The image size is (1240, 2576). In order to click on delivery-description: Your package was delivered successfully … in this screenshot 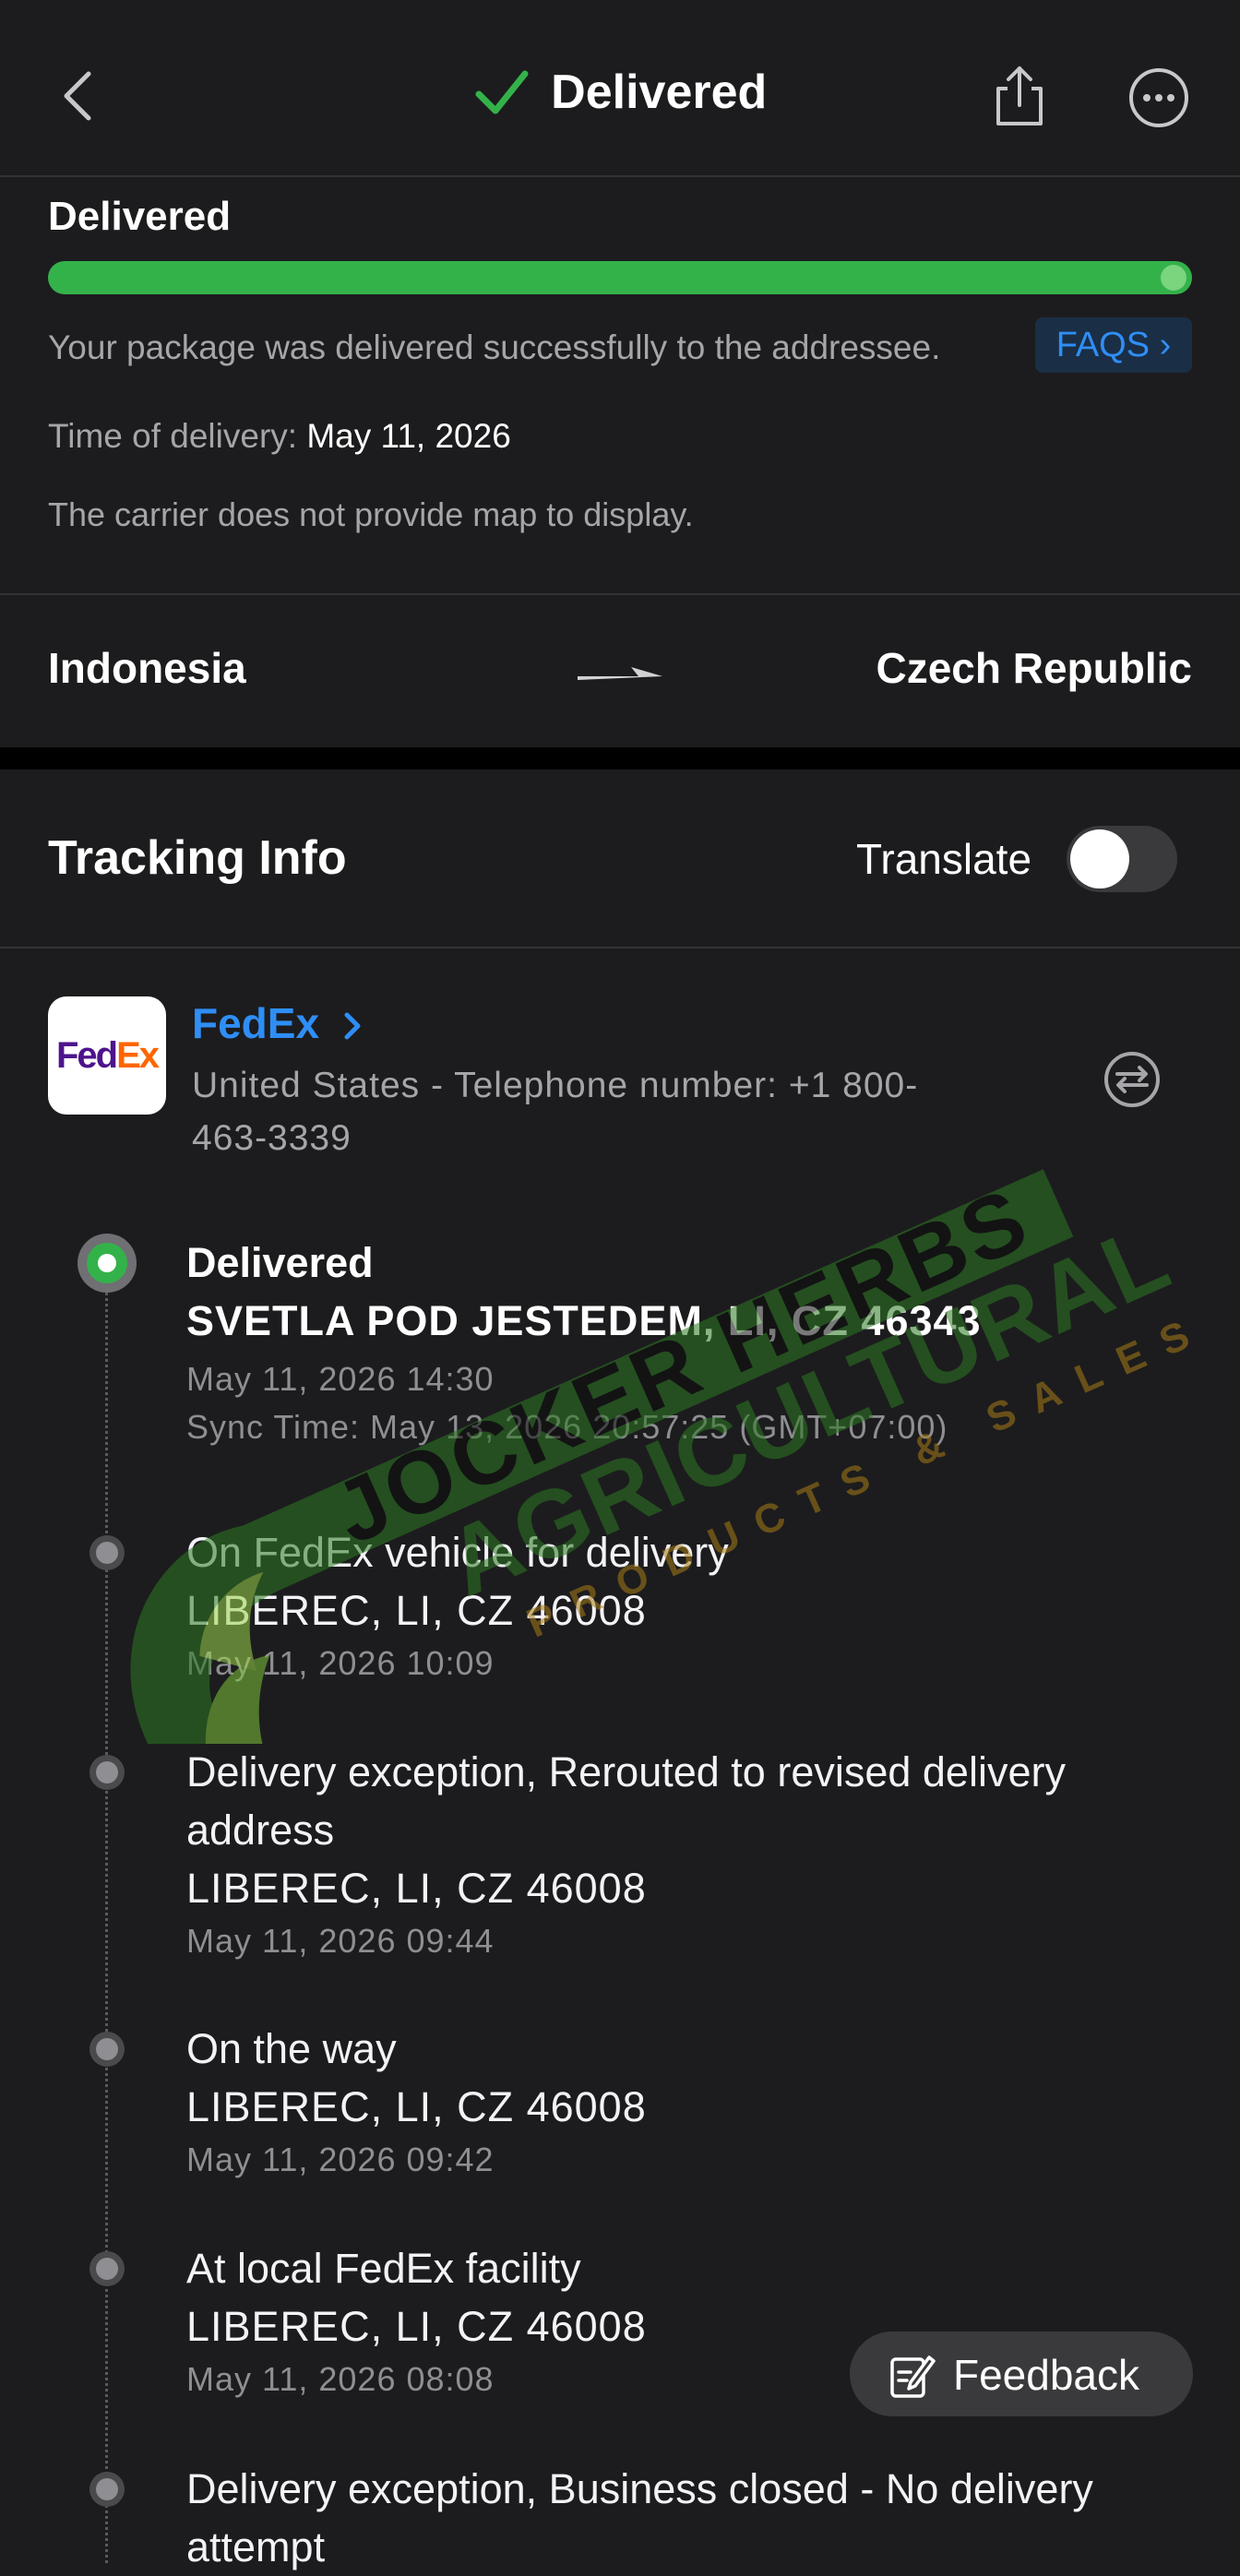, I will do `click(495, 347)`.